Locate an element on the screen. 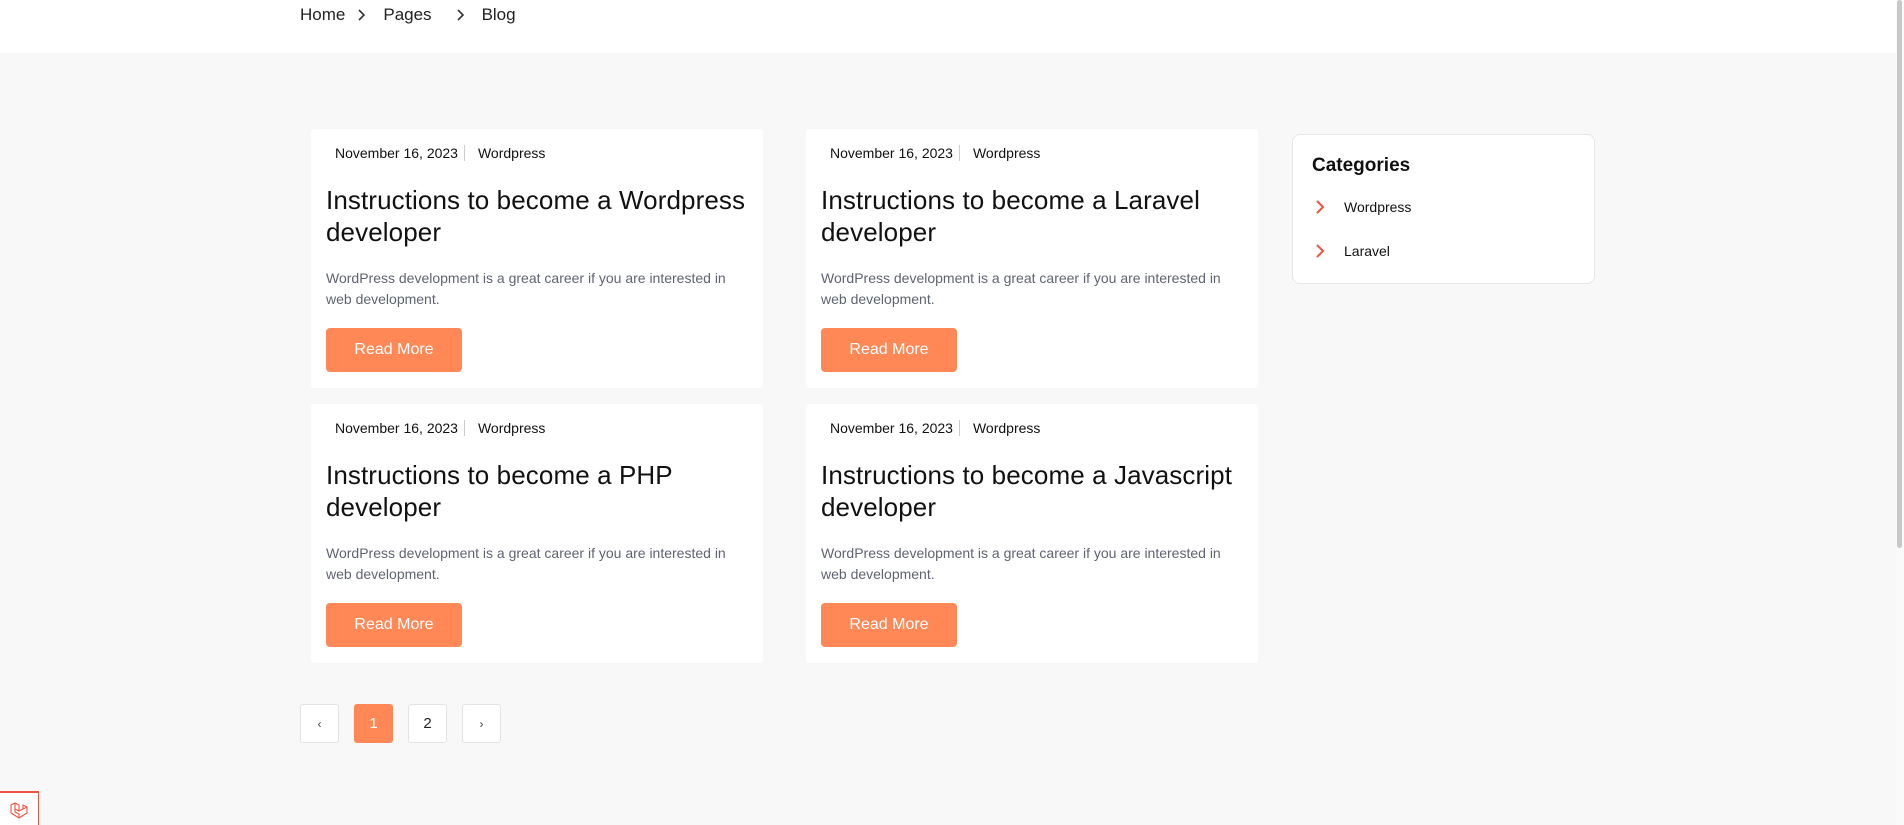 The image size is (1904, 825). breadcrumb-home: Home is located at coordinates (322, 15).